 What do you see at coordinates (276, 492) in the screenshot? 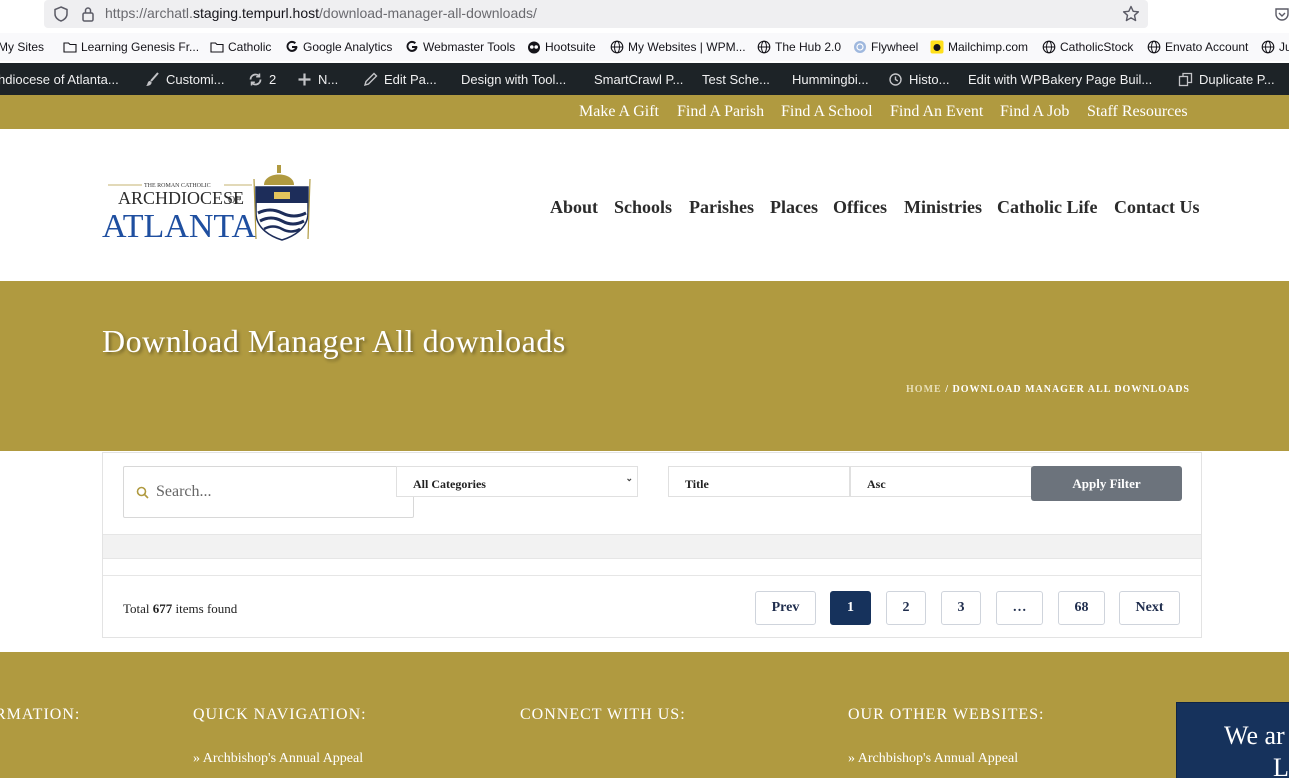
I see `search-input` at bounding box center [276, 492].